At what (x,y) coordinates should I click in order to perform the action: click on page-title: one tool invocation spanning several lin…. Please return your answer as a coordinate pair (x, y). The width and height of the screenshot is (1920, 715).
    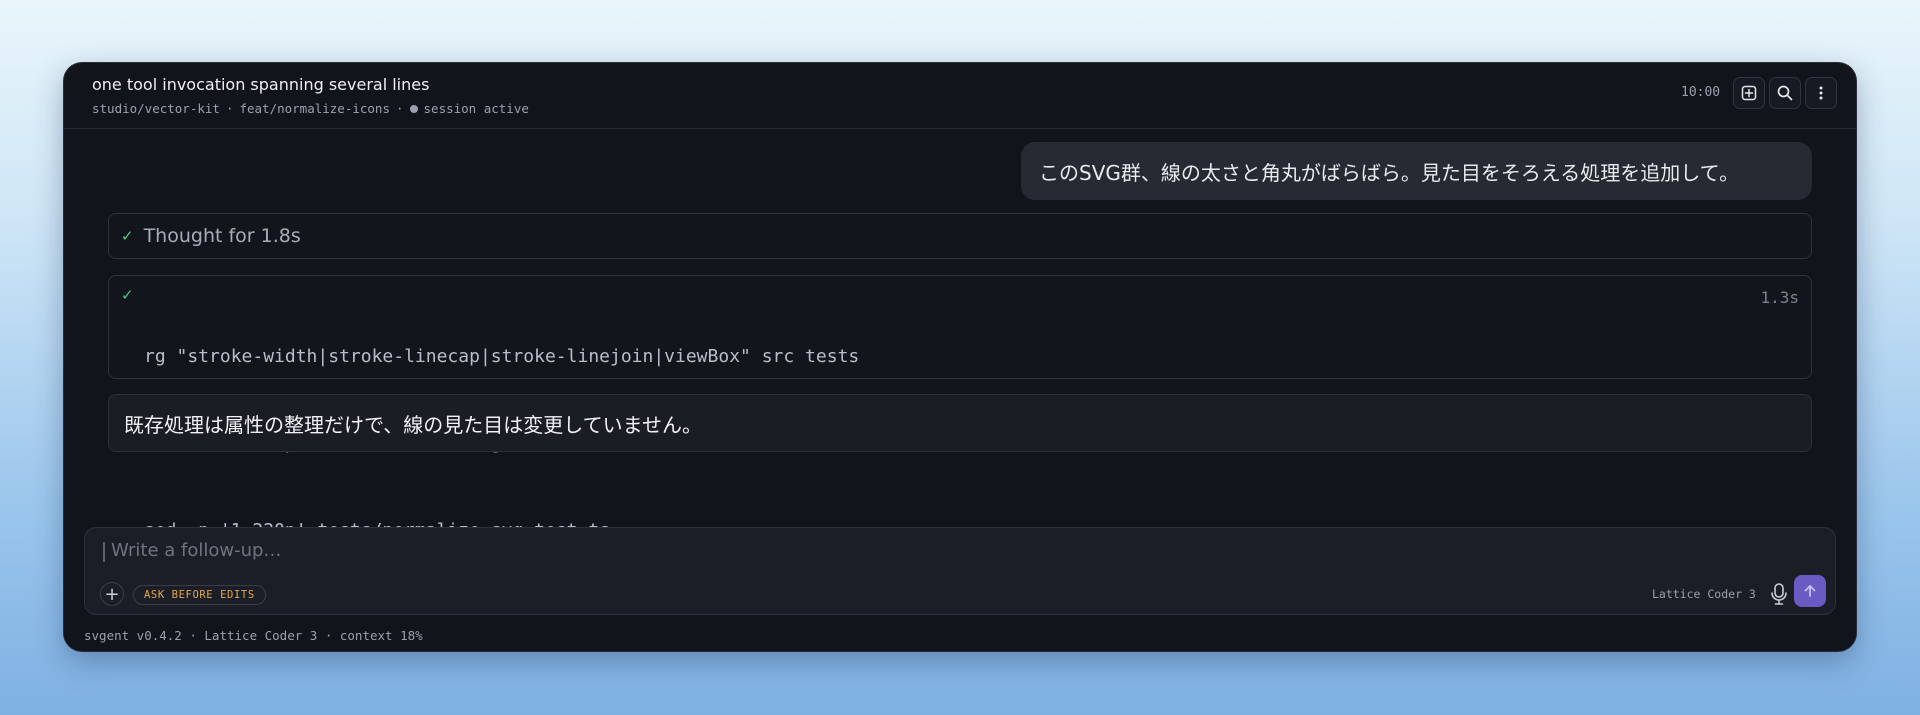
    Looking at the image, I should click on (261, 84).